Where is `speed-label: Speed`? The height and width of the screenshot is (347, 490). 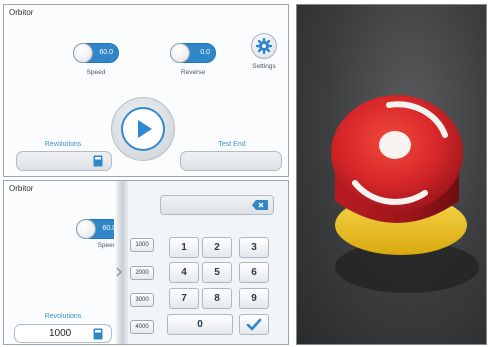 speed-label: Speed is located at coordinates (96, 72).